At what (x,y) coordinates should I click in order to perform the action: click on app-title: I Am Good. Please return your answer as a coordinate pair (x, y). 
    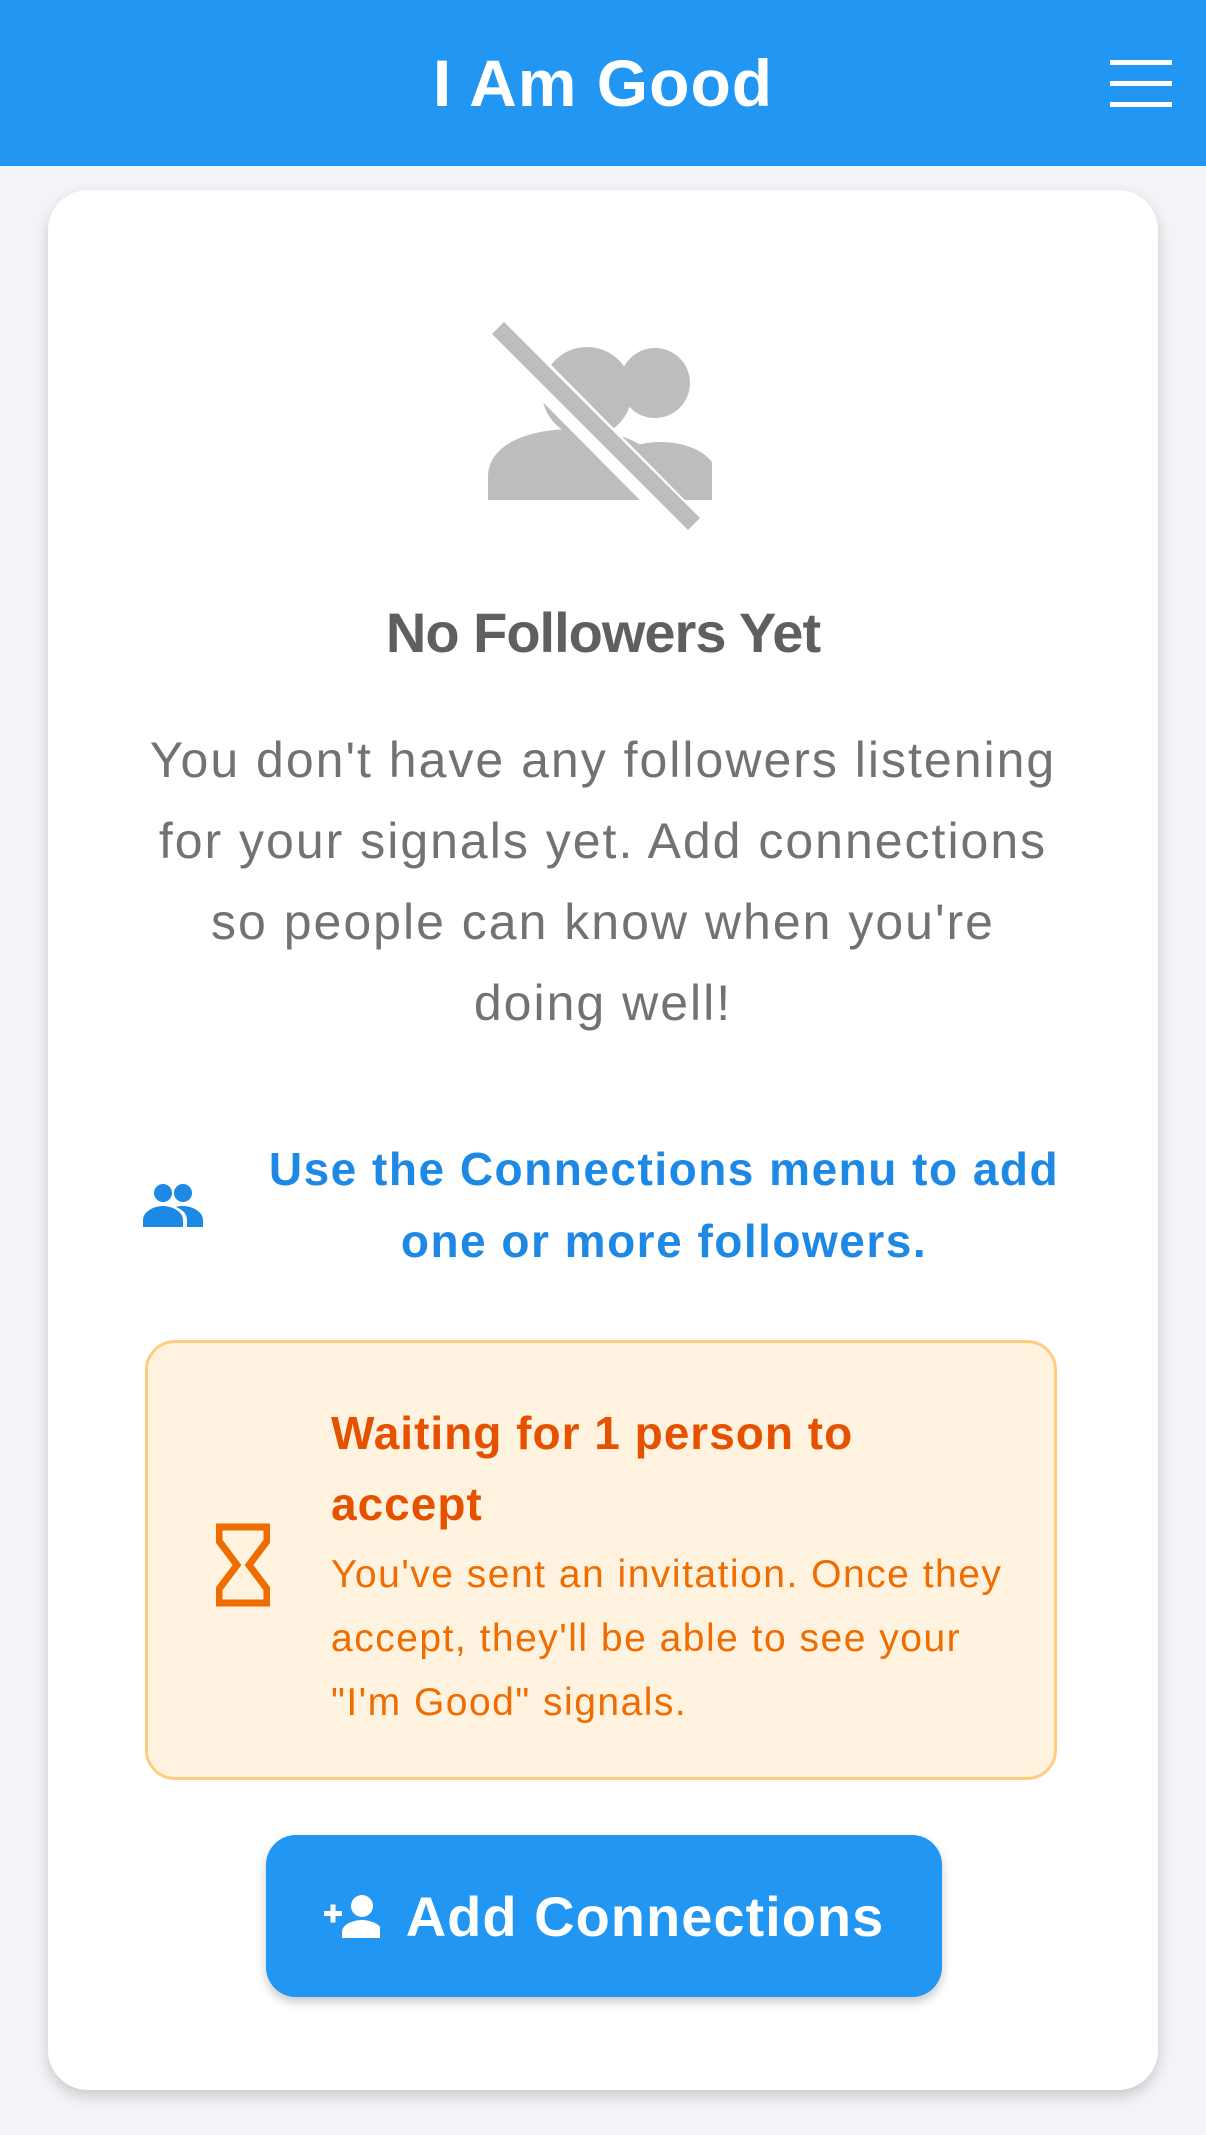
    Looking at the image, I should click on (603, 83).